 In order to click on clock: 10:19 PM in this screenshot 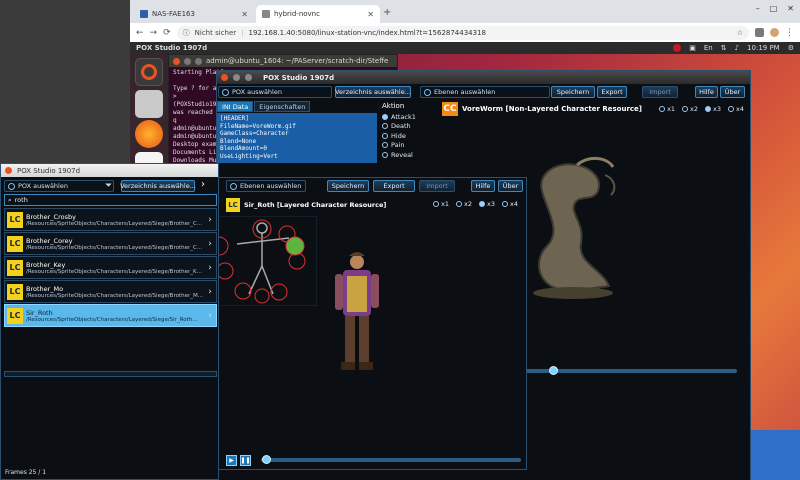, I will do `click(763, 48)`.